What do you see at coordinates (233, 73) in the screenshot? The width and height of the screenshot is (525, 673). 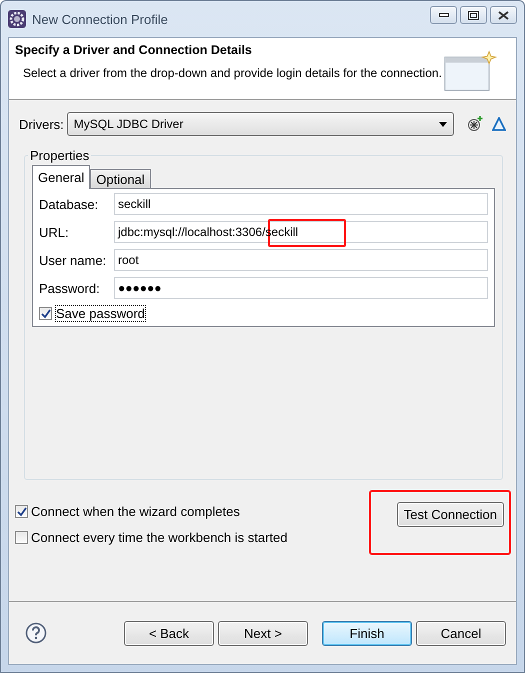 I see `page-description: Select a driver from the drop-down and provide login details for the connection.` at bounding box center [233, 73].